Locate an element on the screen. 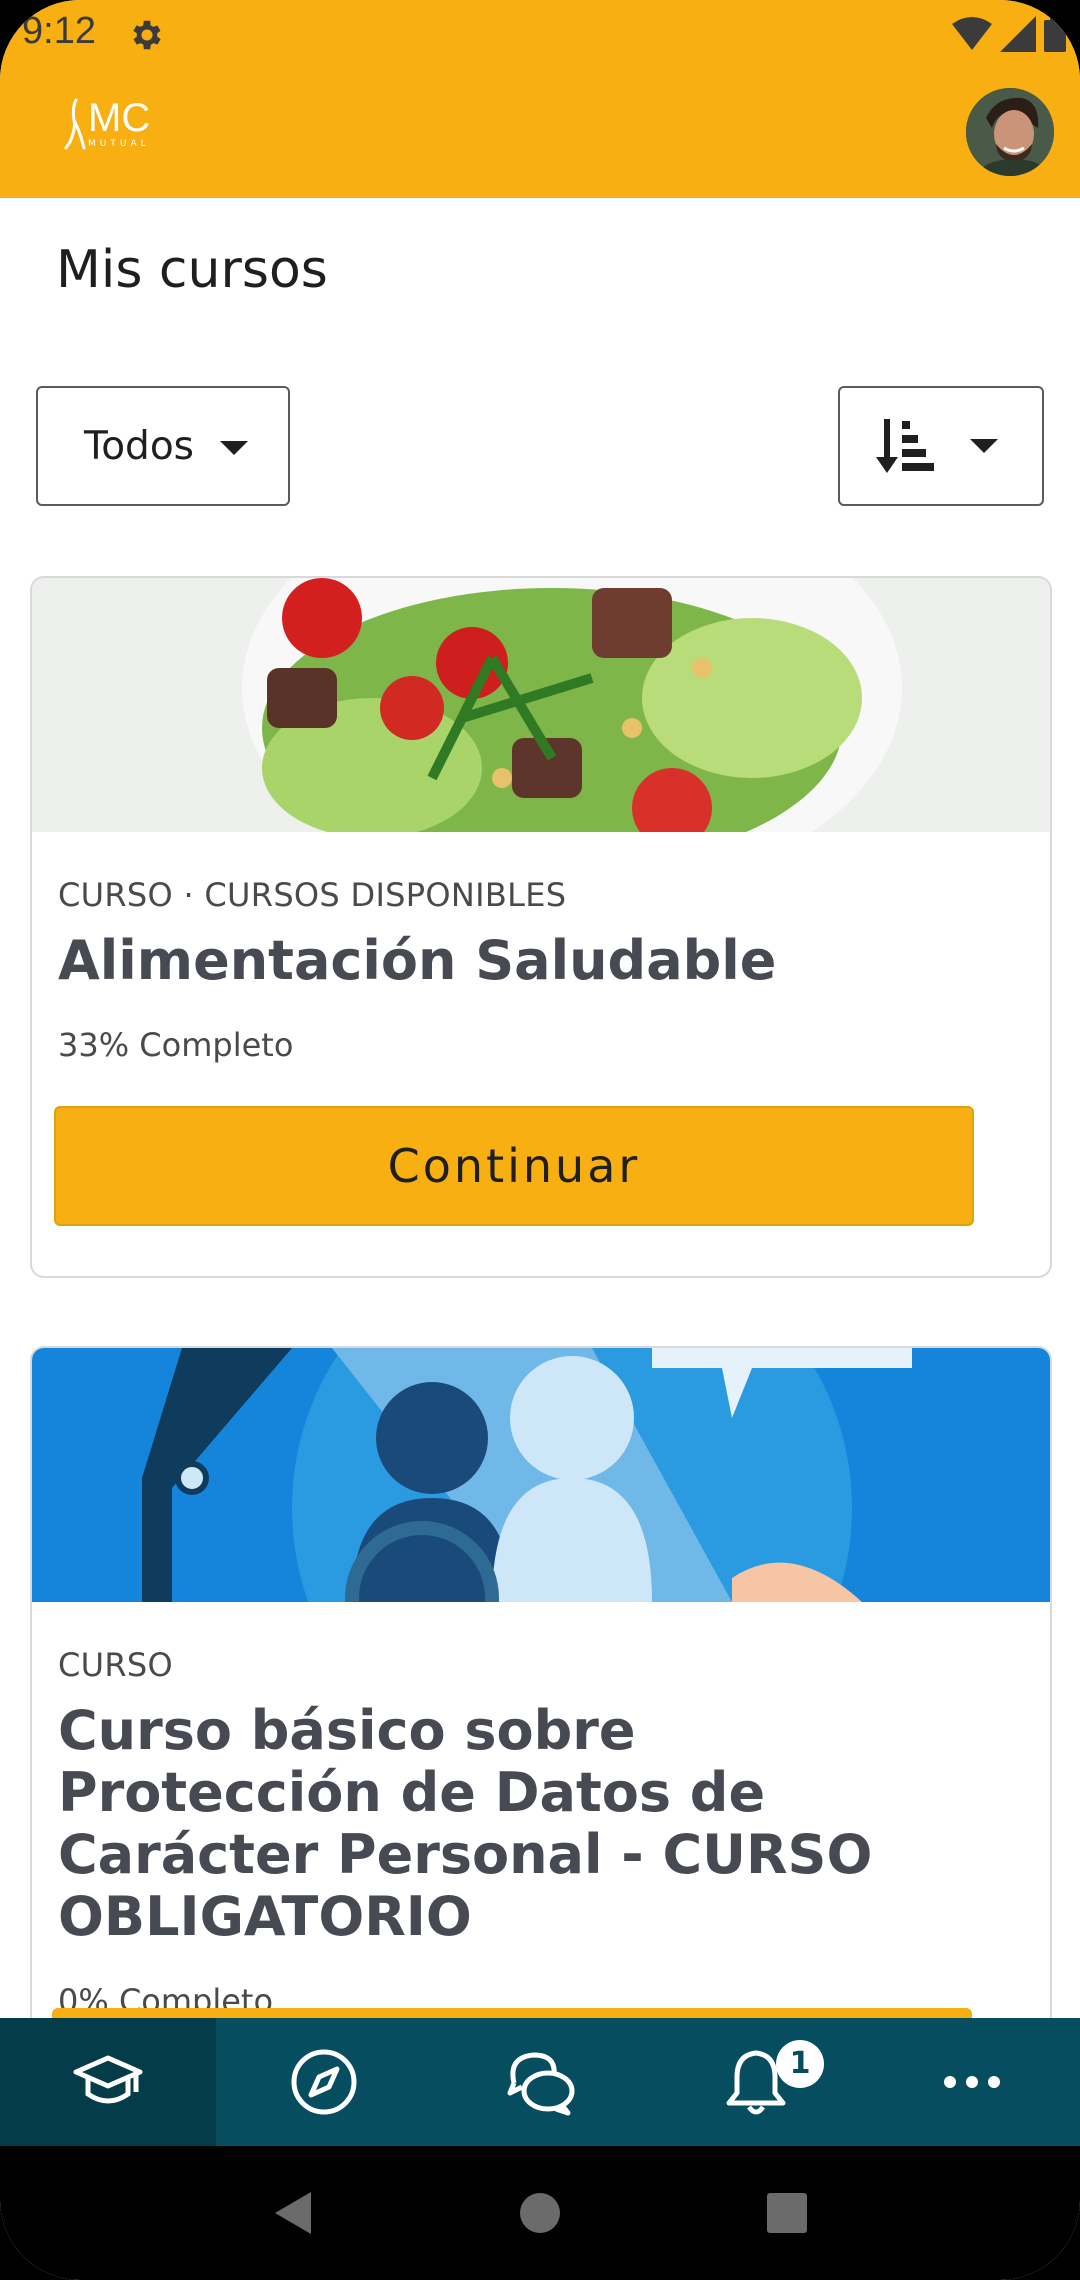  nav-more is located at coordinates (972, 2082).